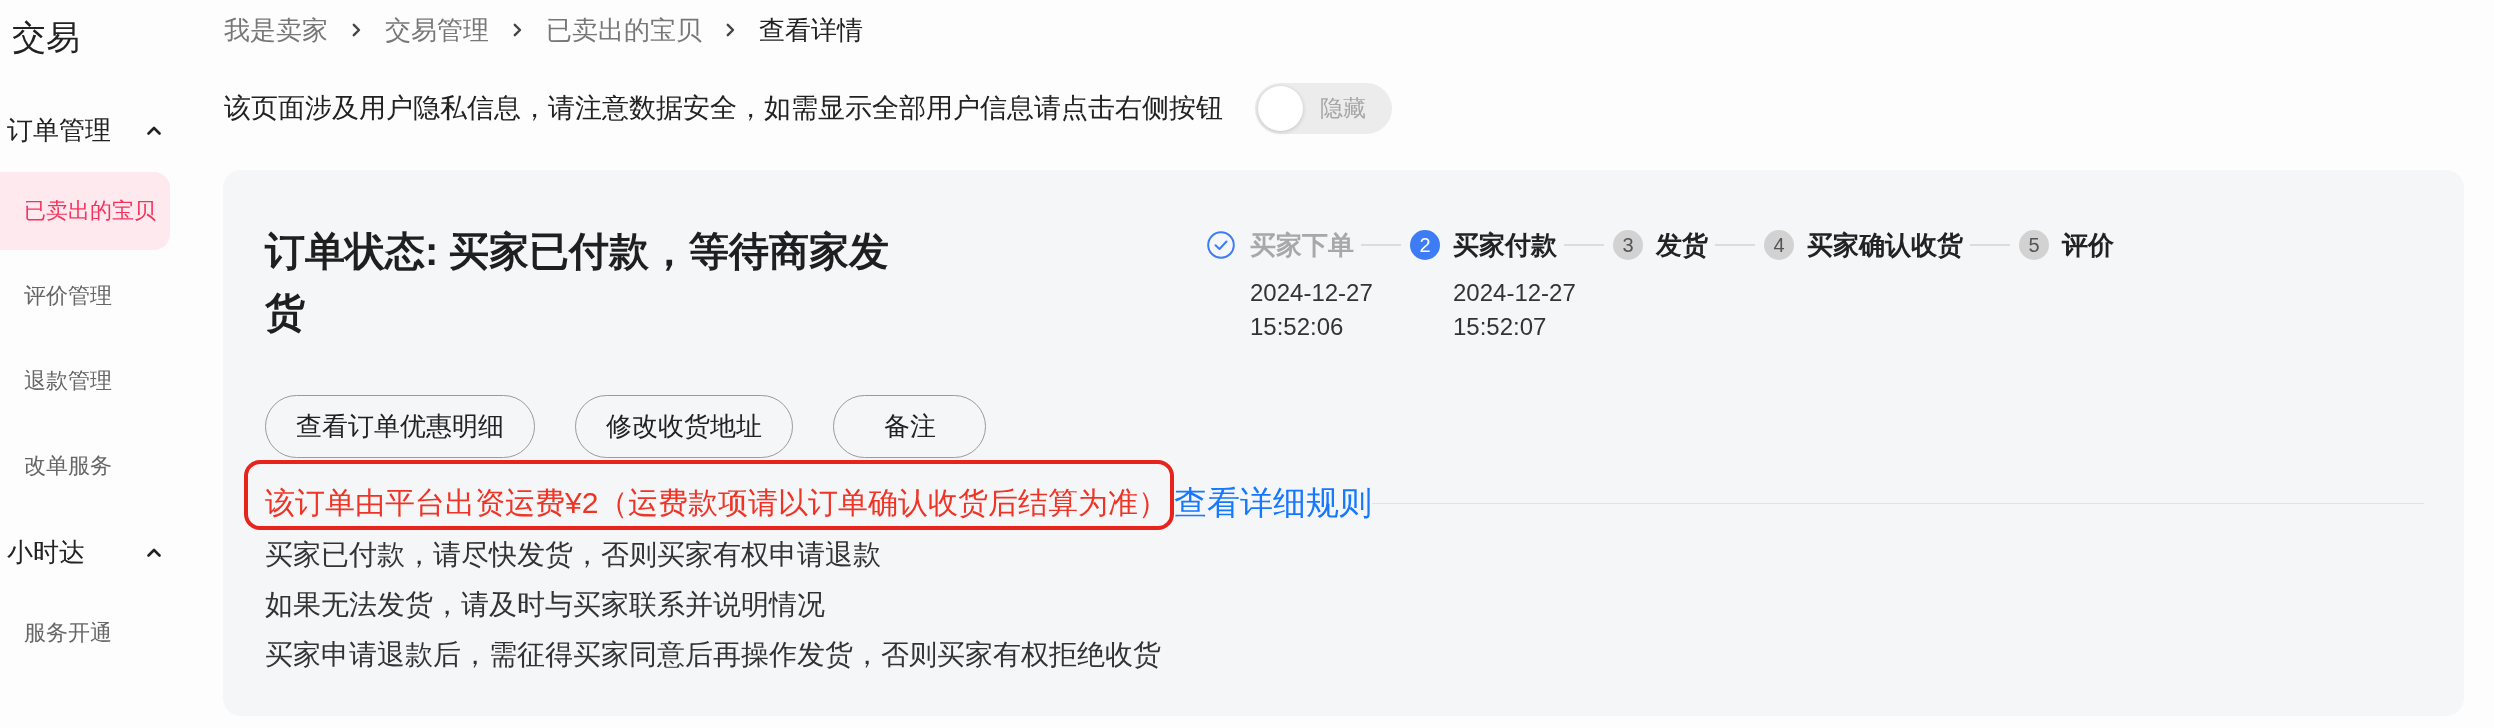  I want to click on step-number: 3, so click(1628, 245).